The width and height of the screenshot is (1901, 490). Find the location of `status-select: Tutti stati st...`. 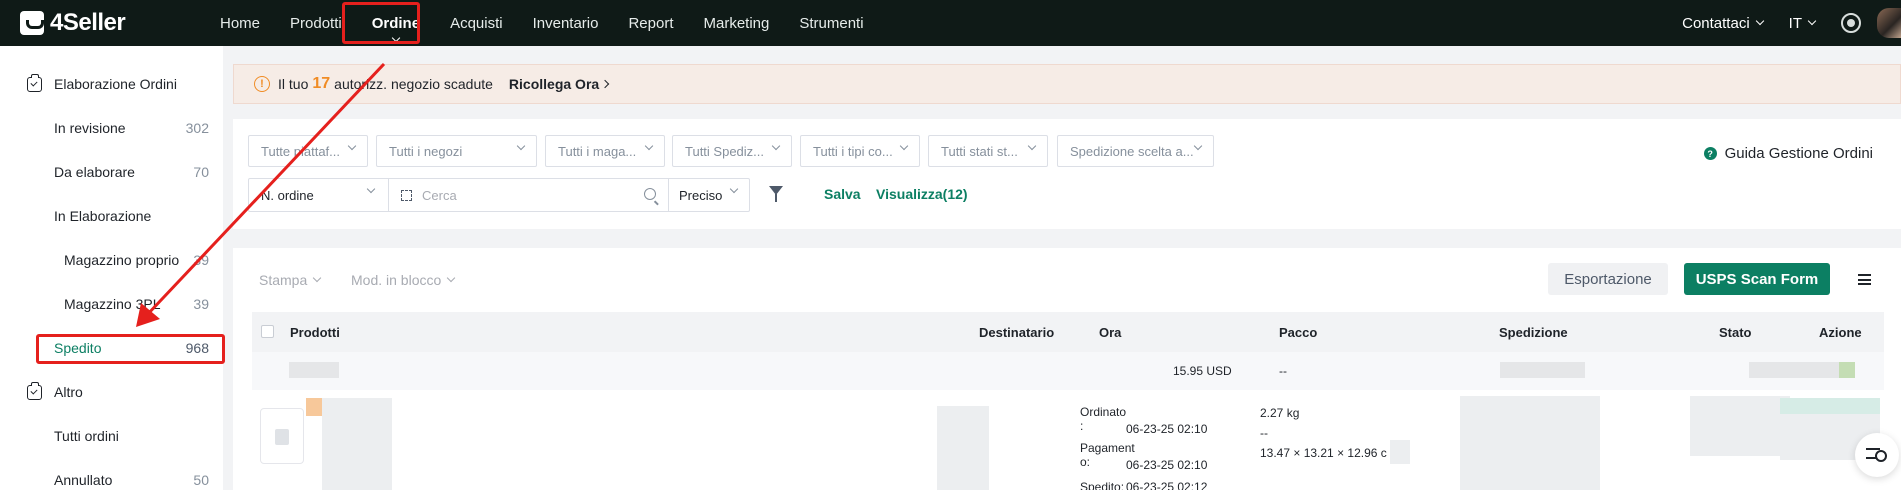

status-select: Tutti stati st... is located at coordinates (988, 151).